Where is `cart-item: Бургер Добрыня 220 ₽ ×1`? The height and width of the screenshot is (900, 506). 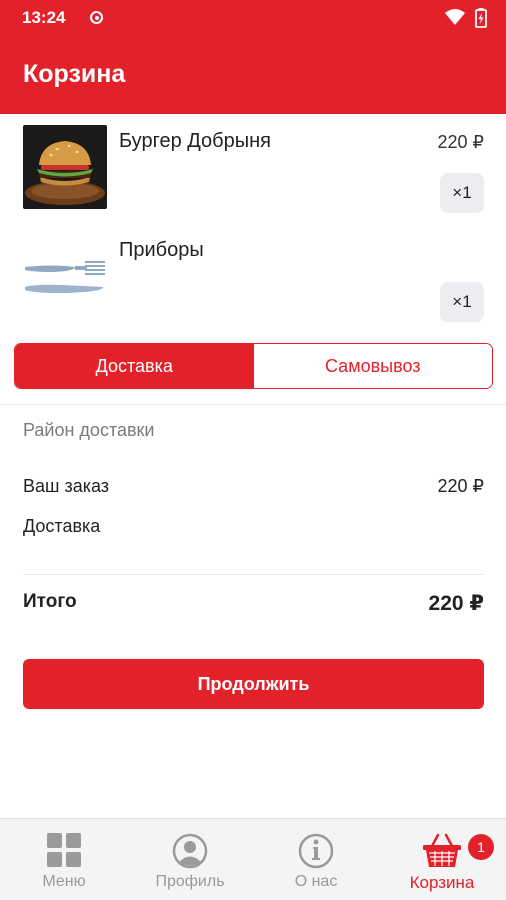
cart-item: Бургер Добрыня 220 ₽ ×1 is located at coordinates (253, 171).